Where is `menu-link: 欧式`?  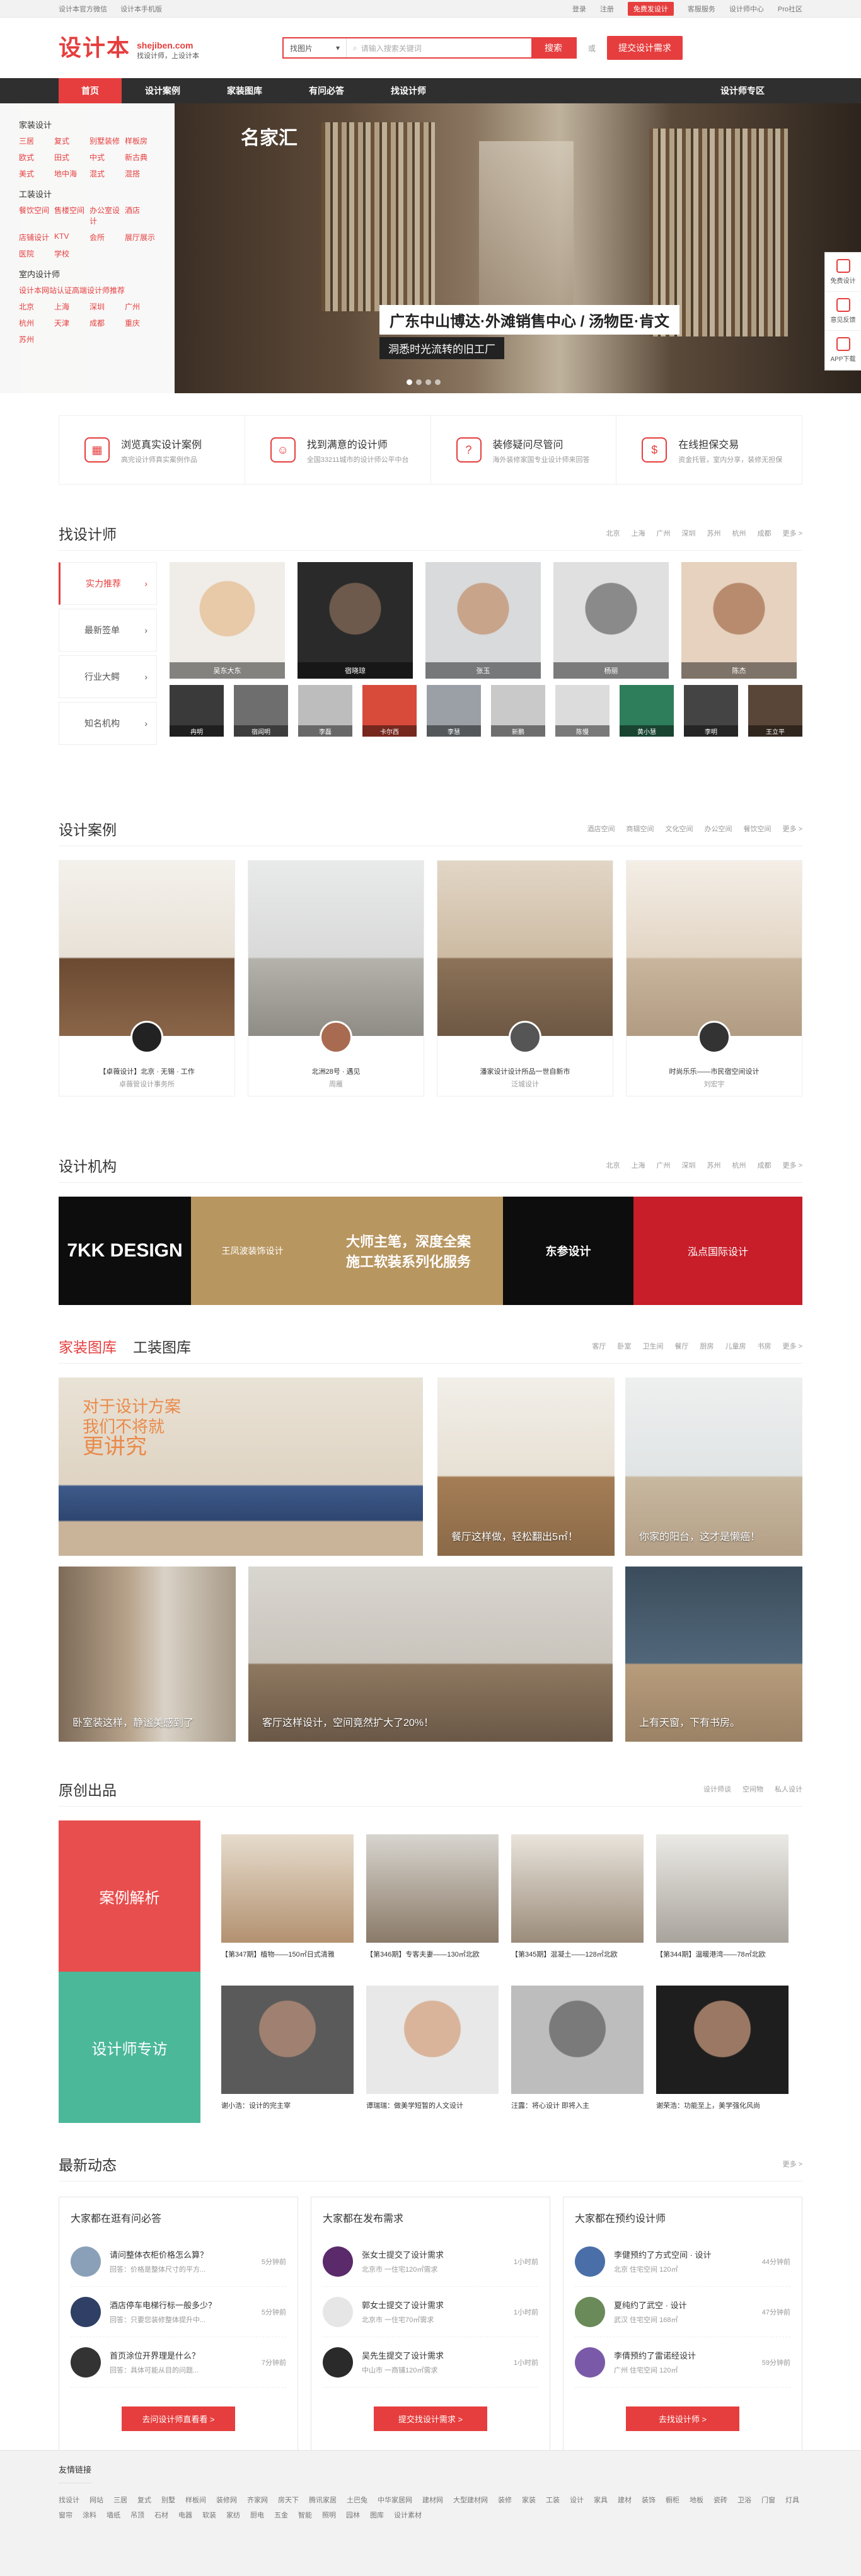 menu-link: 欧式 is located at coordinates (36, 157).